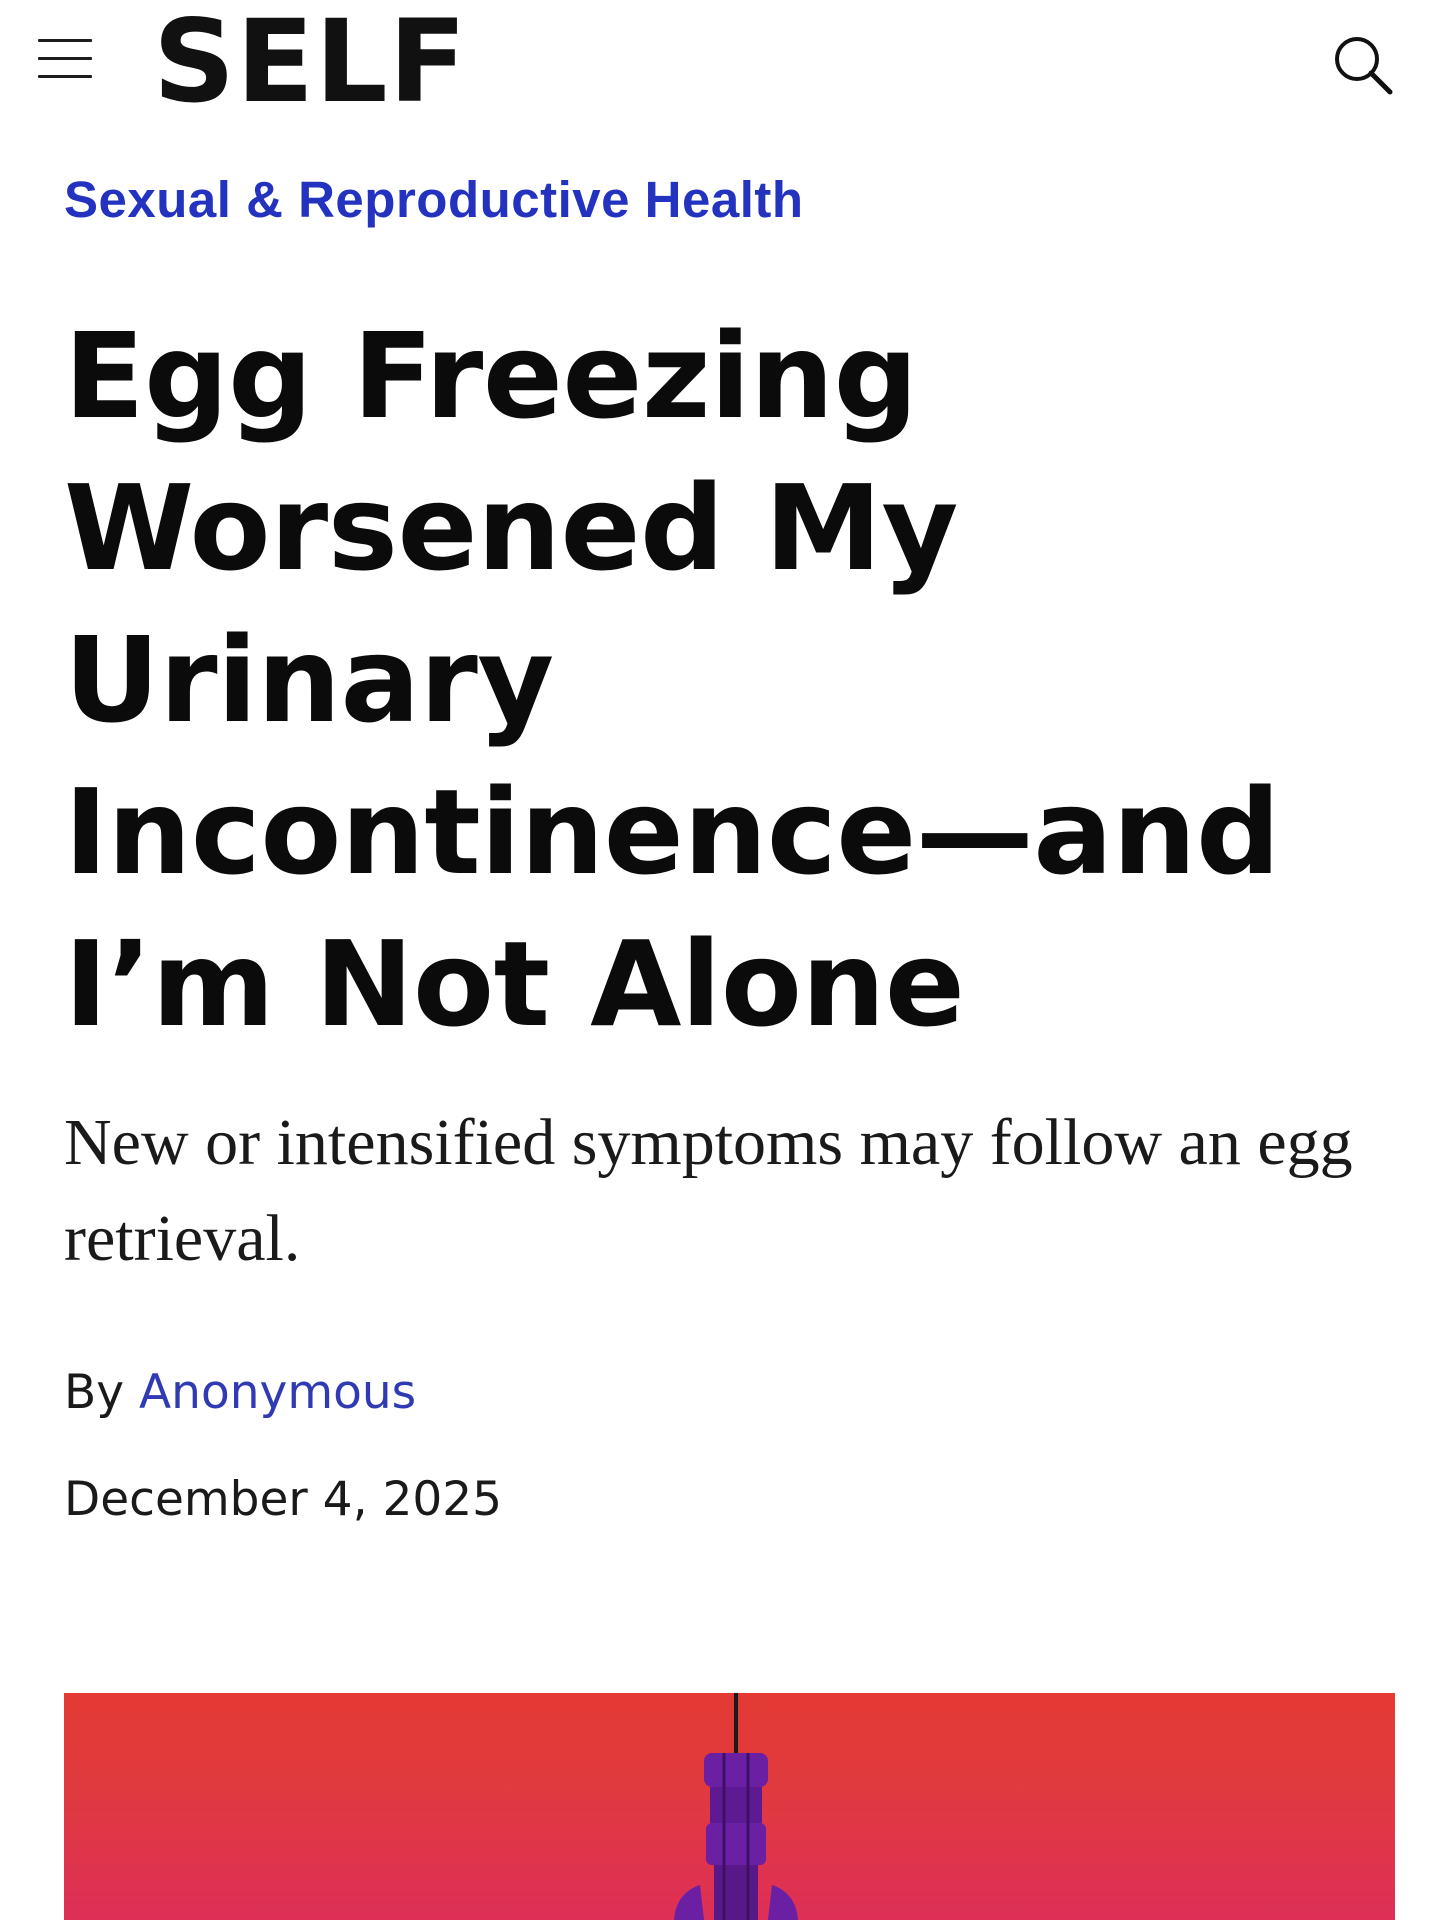 The height and width of the screenshot is (1920, 1440). Describe the element at coordinates (309, 680) in the screenshot. I see `headline-line: Urinary` at that location.